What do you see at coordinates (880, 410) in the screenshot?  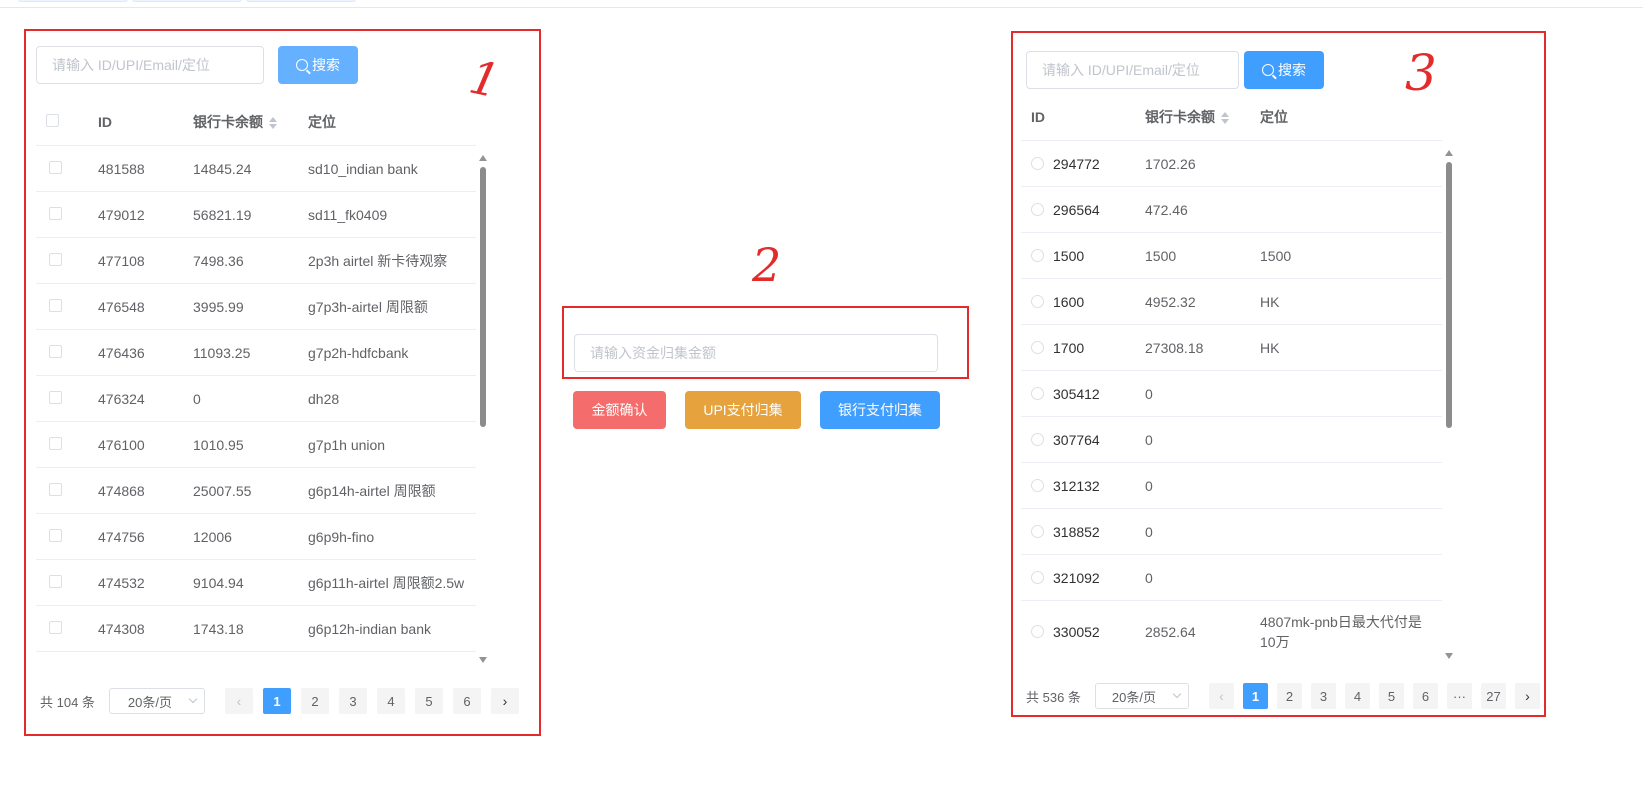 I see `bank-collection-button: 银行支付归集` at bounding box center [880, 410].